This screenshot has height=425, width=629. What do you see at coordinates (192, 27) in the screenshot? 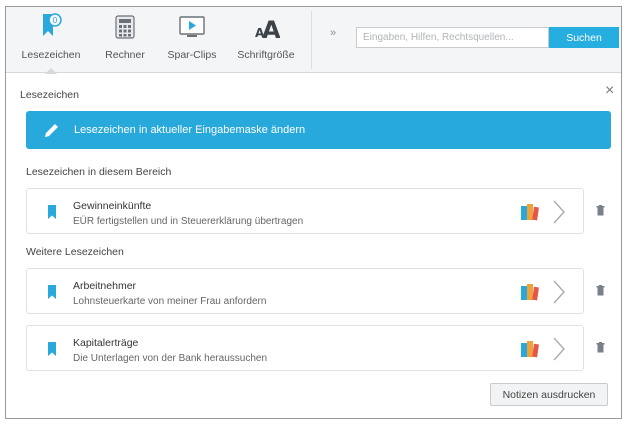
I see `video-clip-icon` at bounding box center [192, 27].